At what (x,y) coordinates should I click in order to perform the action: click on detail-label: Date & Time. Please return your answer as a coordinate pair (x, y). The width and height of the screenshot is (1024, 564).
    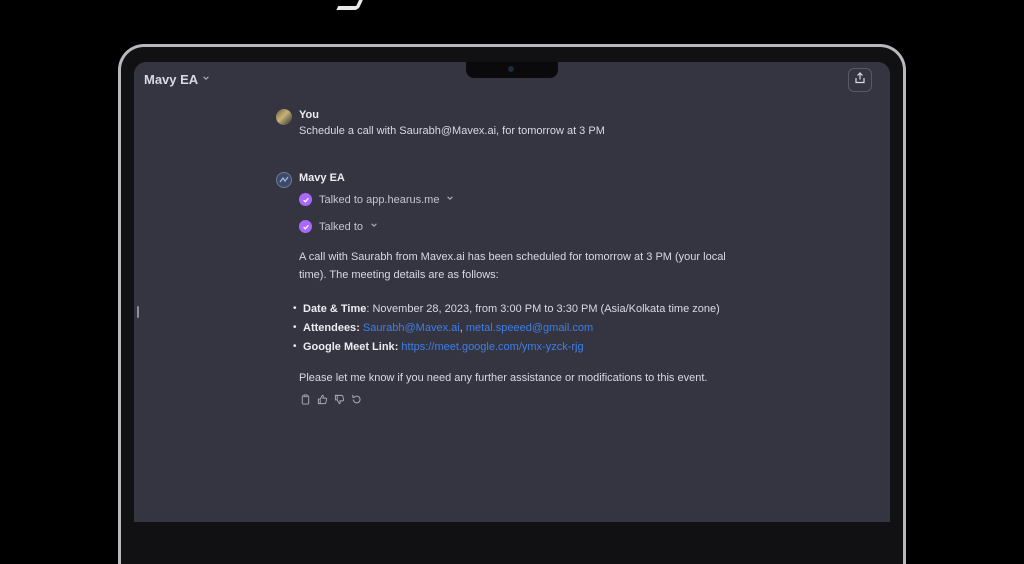
    Looking at the image, I should click on (335, 309).